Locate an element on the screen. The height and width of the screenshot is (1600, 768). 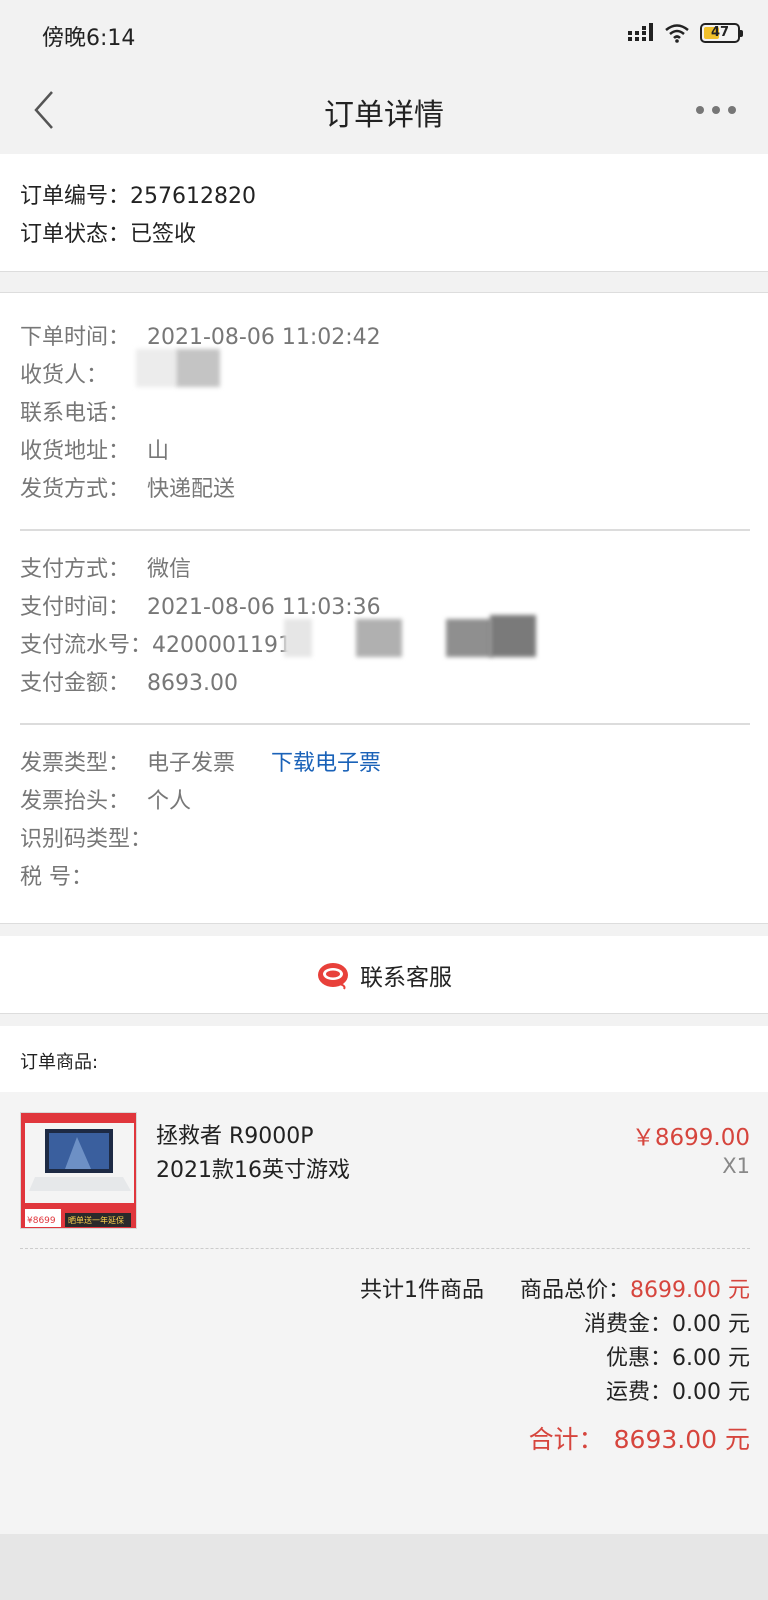
order-summary-card: 订单编号：257612820 订单状态：已签收 is located at coordinates (384, 213).